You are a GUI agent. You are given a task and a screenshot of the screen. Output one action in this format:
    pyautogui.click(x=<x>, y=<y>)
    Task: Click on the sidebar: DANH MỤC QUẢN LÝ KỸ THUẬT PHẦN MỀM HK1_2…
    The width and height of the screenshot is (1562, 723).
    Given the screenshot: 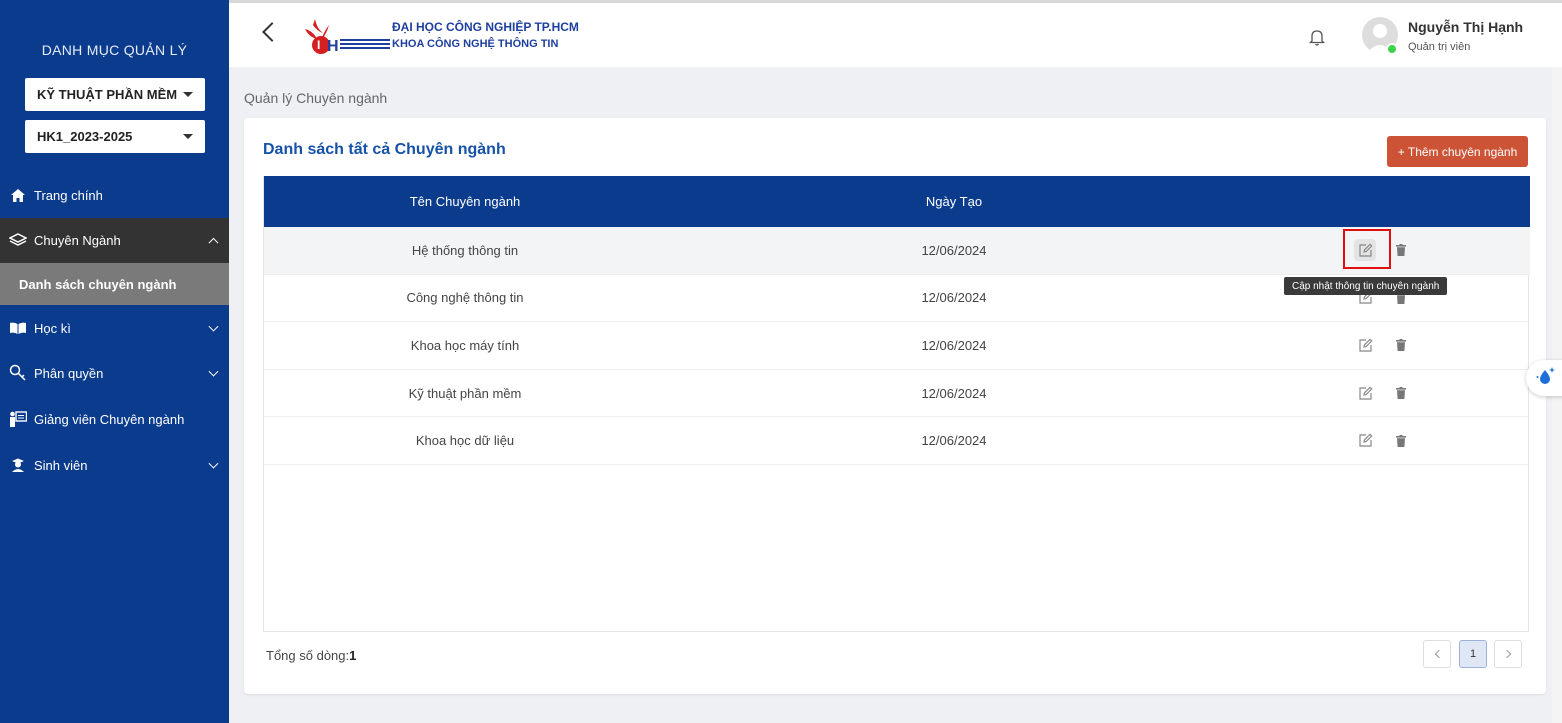 What is the action you would take?
    pyautogui.click(x=114, y=361)
    